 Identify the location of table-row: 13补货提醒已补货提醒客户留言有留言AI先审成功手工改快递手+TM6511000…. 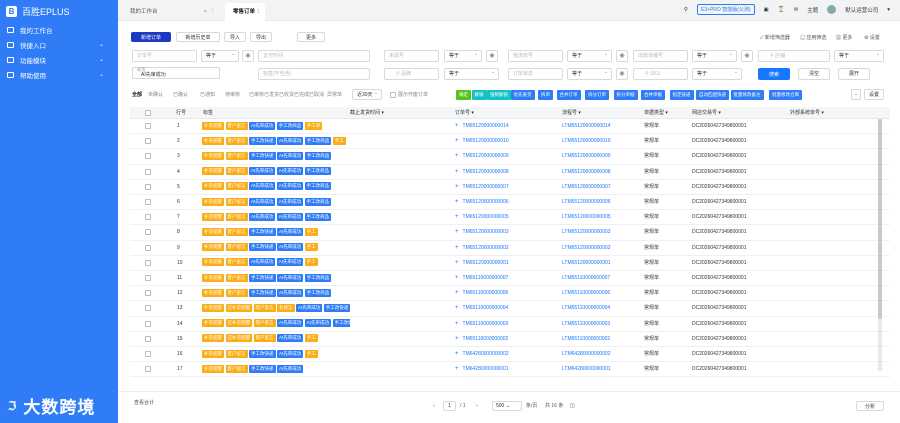
(510, 309).